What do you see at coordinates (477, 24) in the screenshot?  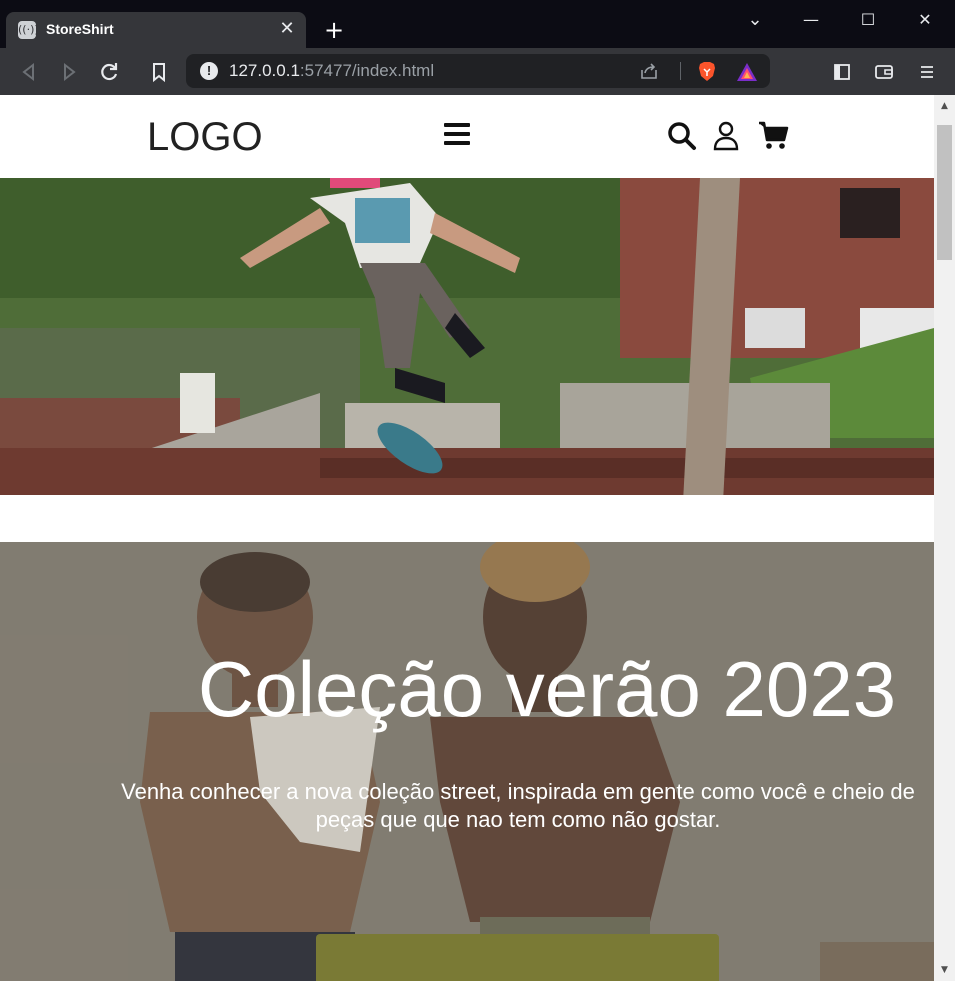 I see `browser-titlebar: ((·)) StoreShirt ✕ + ⌄ — ☐ ✕` at bounding box center [477, 24].